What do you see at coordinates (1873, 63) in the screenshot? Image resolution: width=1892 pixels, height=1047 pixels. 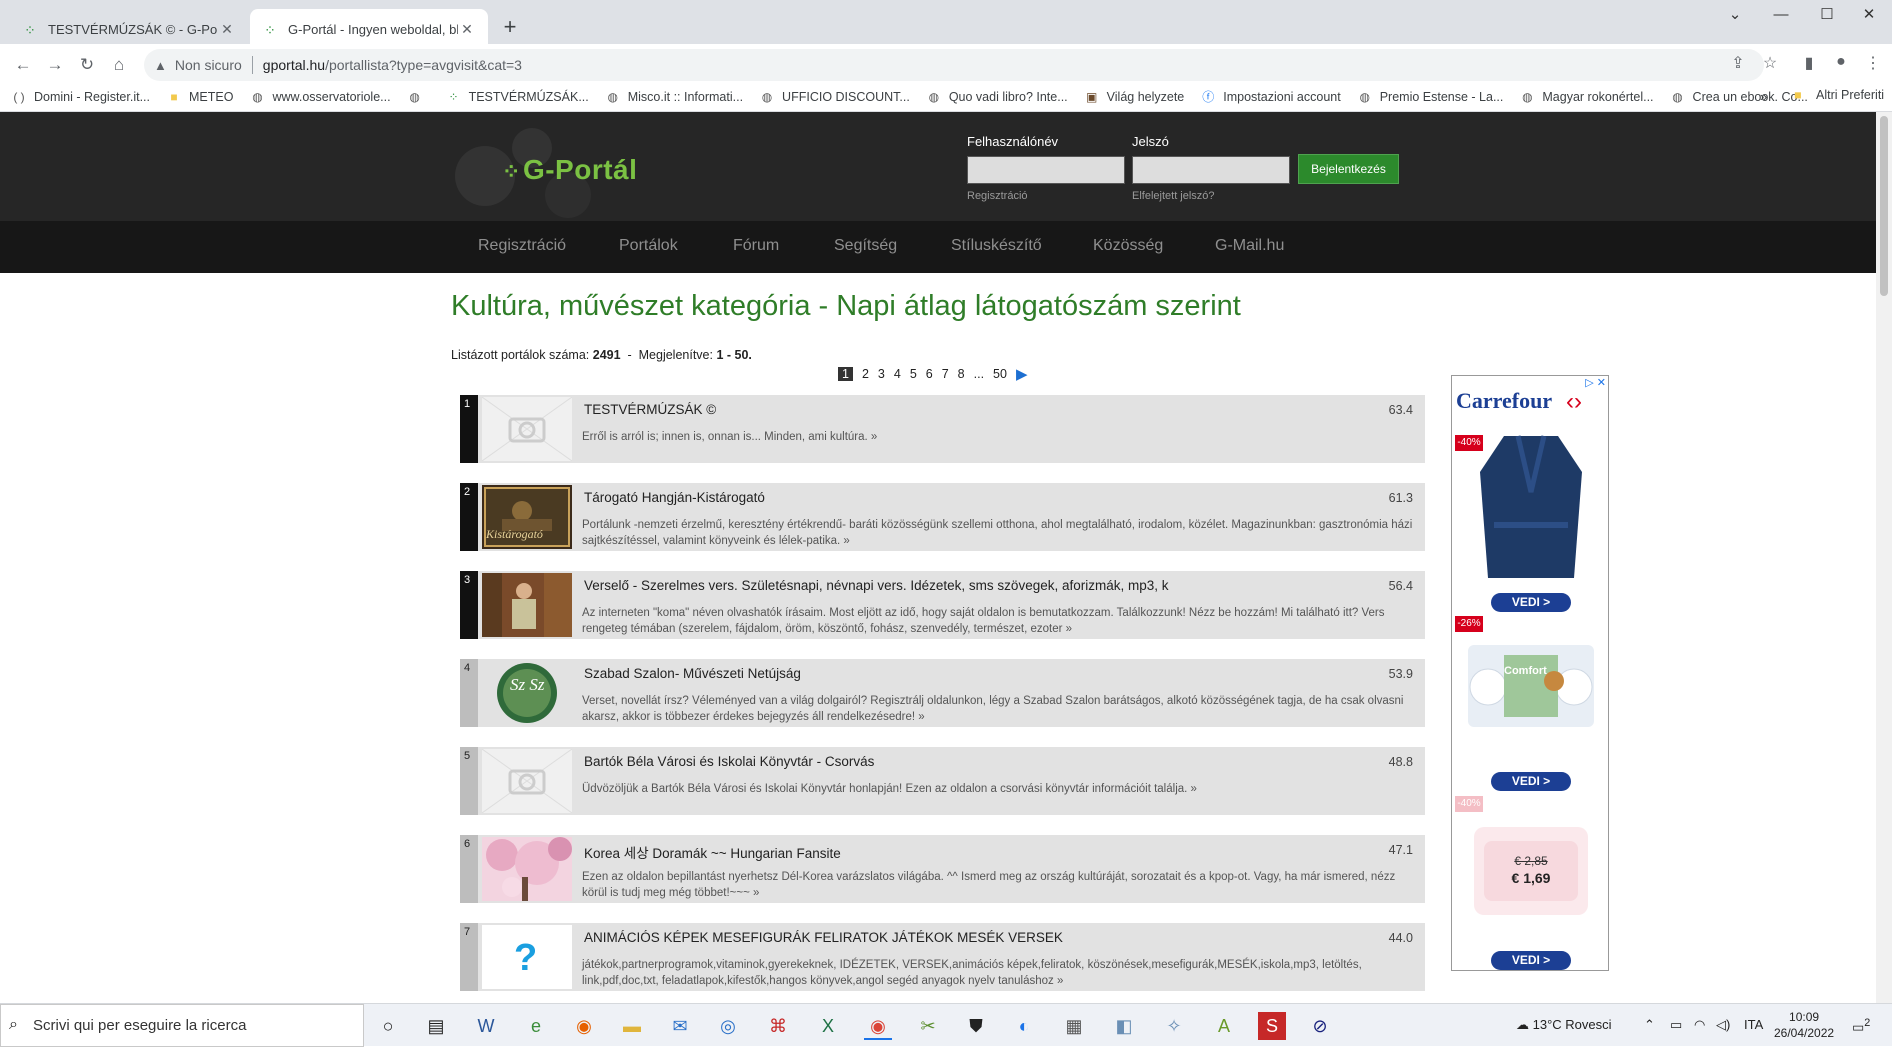 I see `menu-kebab-icon: ⋮` at bounding box center [1873, 63].